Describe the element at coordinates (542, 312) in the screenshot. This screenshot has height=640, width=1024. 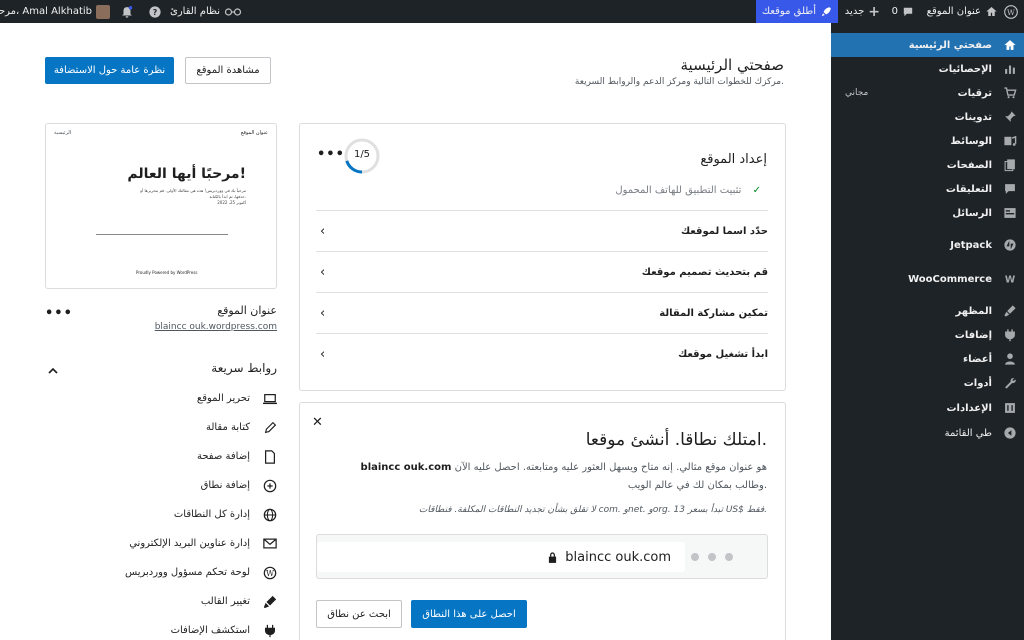
I see `setup-task-row: ‹ تمكين مشاركة المقالة` at that location.